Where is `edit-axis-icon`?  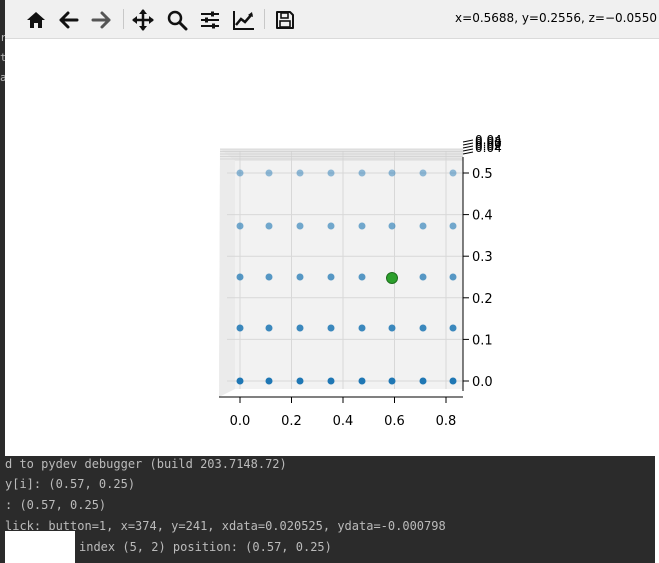
edit-axis-icon is located at coordinates (243, 20).